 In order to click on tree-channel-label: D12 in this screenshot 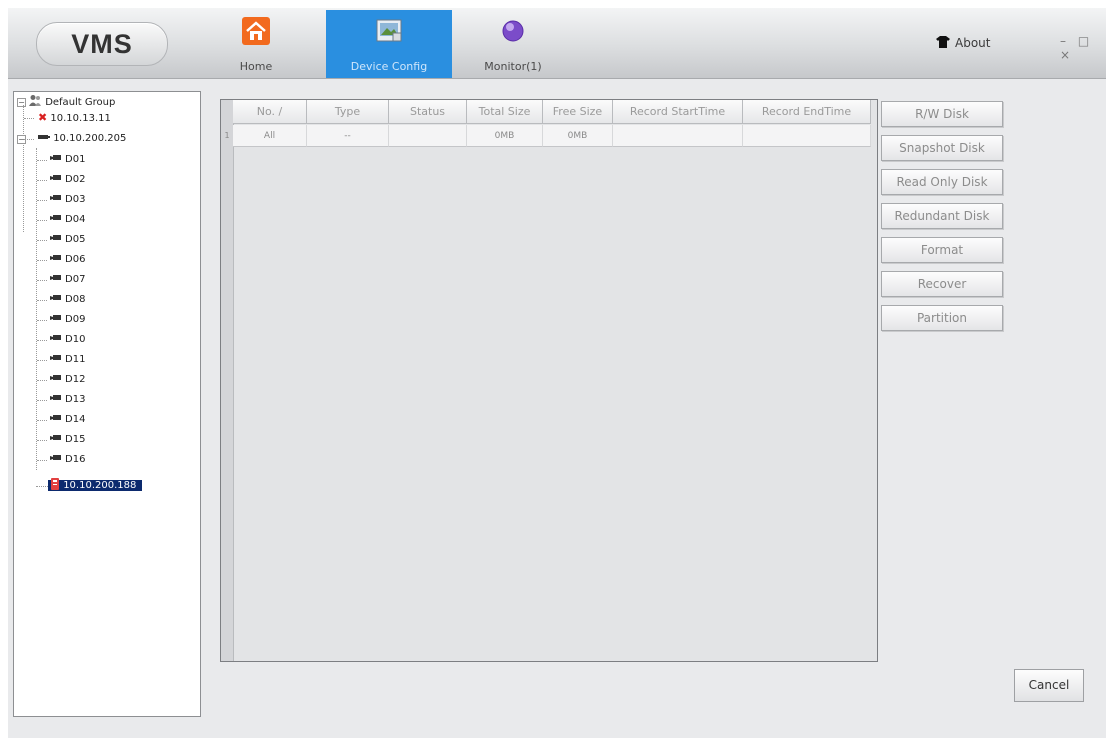, I will do `click(75, 379)`.